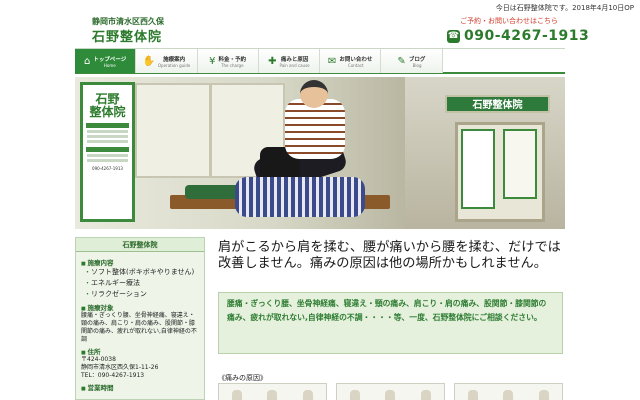 Image resolution: width=640 pixels, height=400 pixels. What do you see at coordinates (107, 105) in the screenshot?
I see `sign-title: 石野 整体院` at bounding box center [107, 105].